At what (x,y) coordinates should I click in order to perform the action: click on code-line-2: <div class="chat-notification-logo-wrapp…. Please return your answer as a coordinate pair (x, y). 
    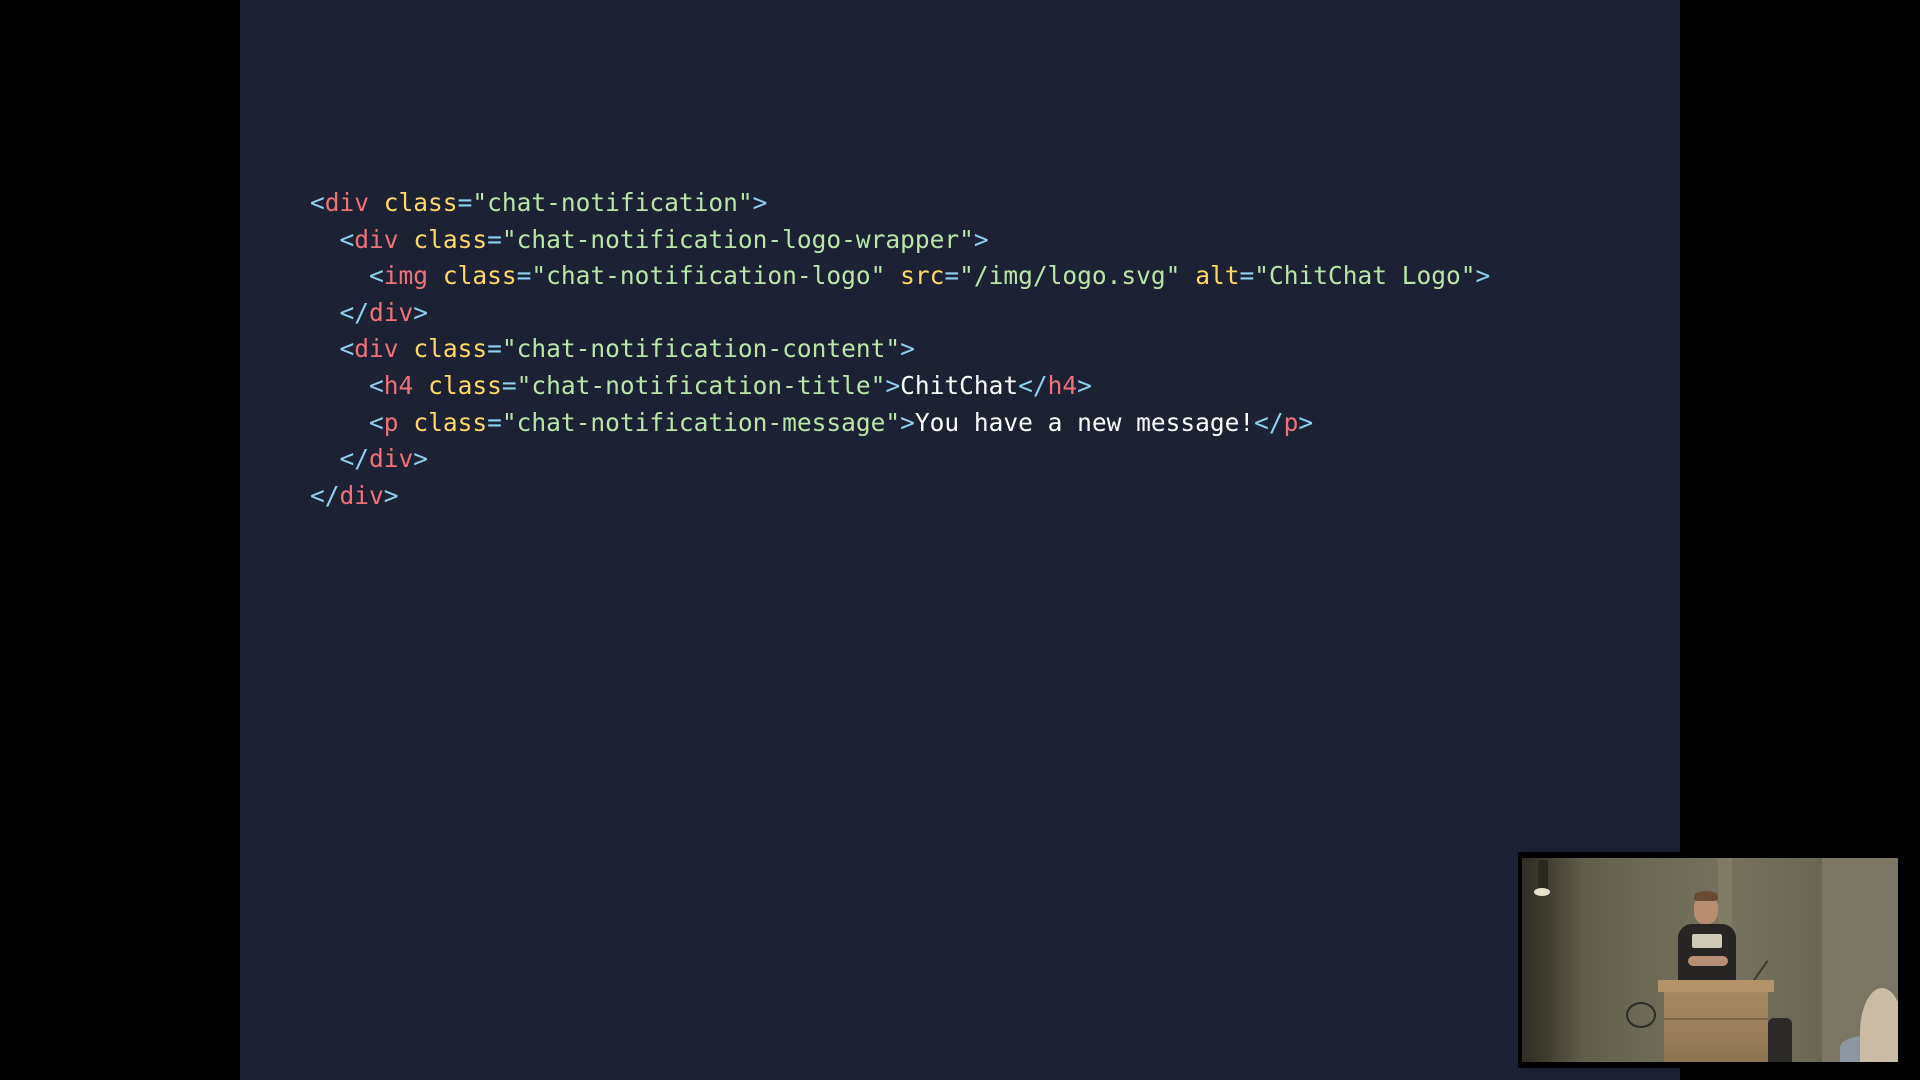
    Looking at the image, I should click on (900, 240).